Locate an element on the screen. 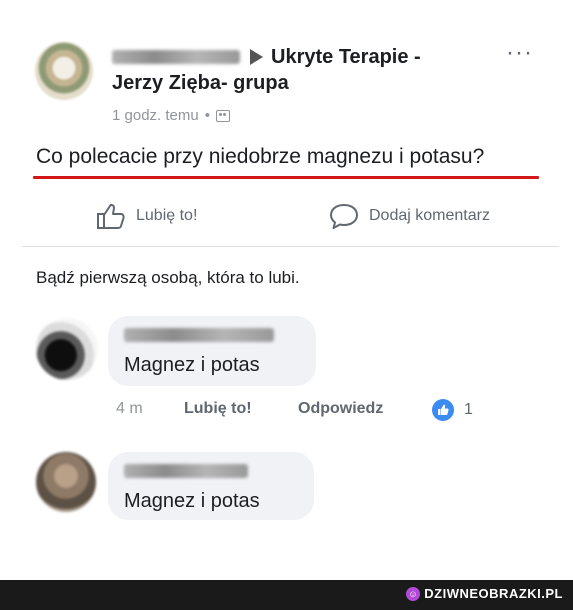 This screenshot has width=573, height=610. thumbs-up-icon is located at coordinates (111, 216).